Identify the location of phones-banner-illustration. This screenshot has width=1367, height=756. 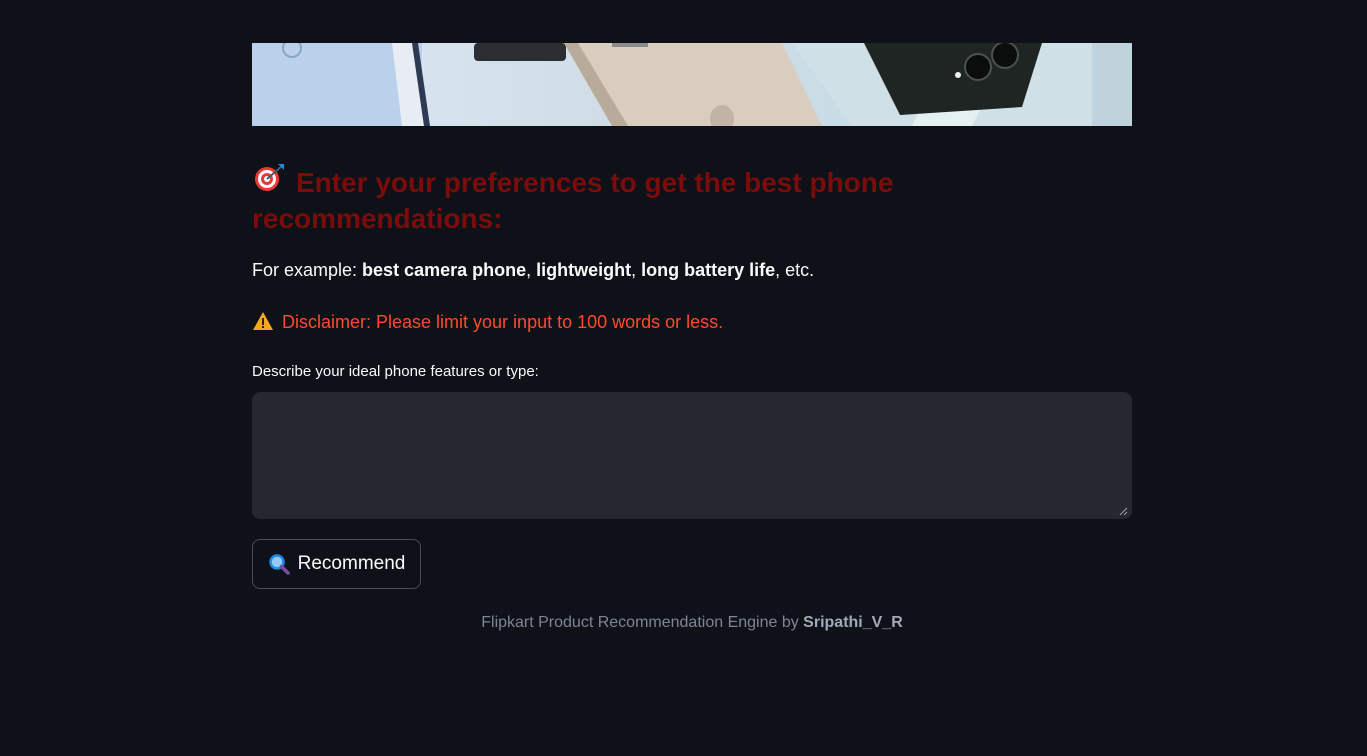
(692, 84).